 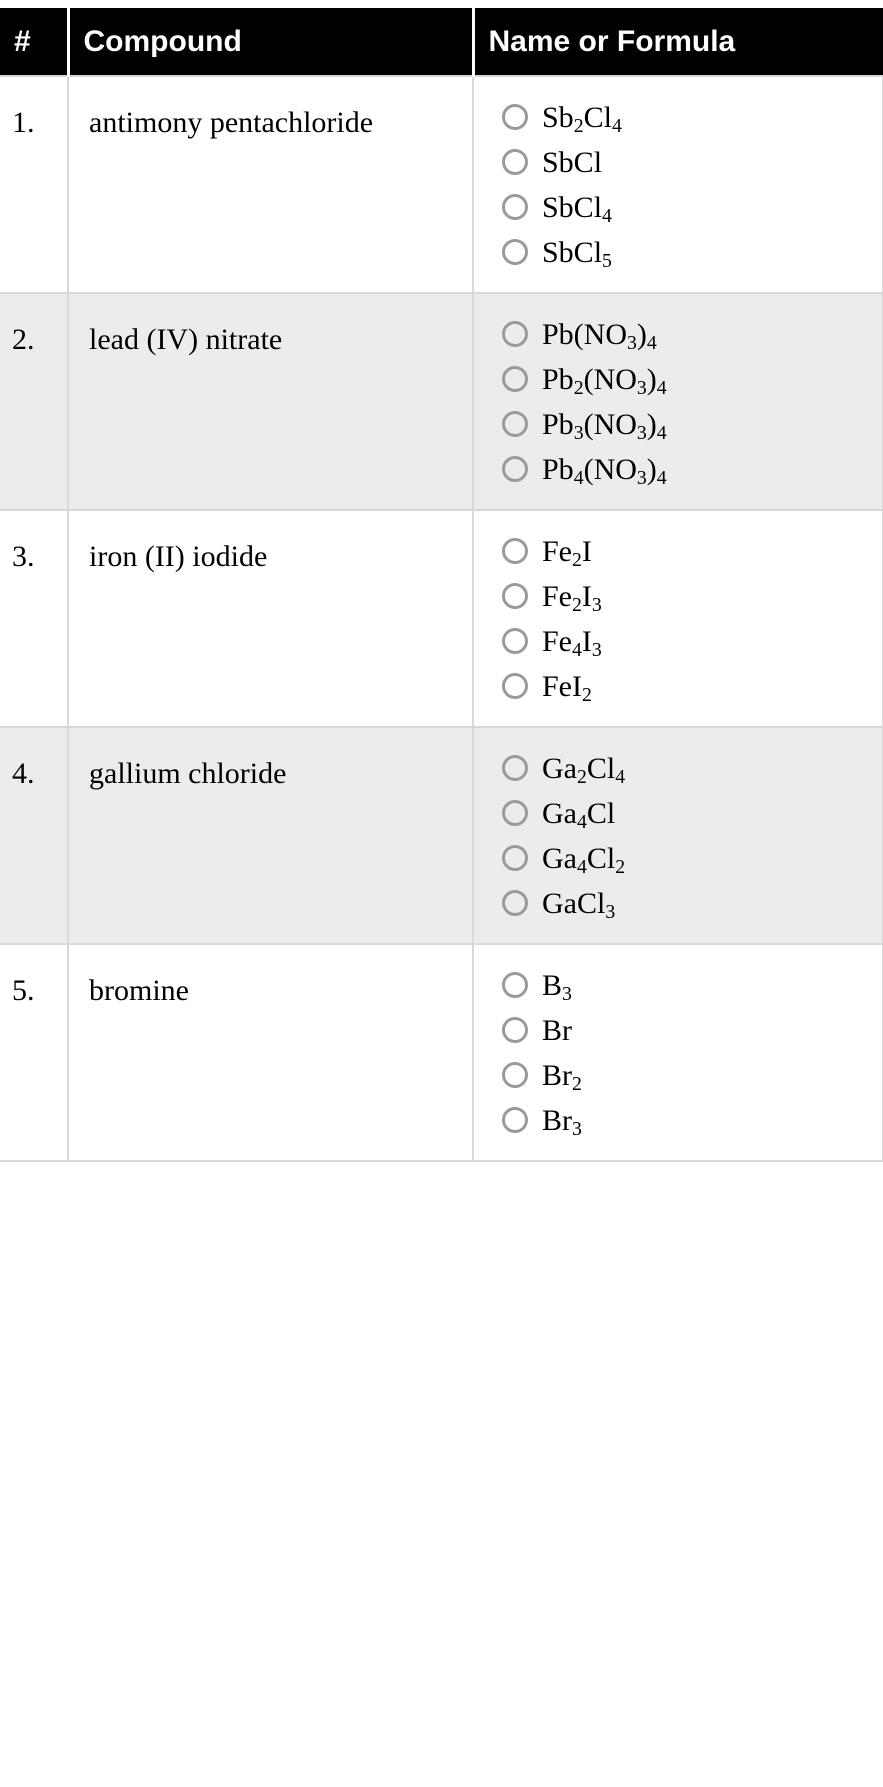 What do you see at coordinates (567, 553) in the screenshot?
I see `radio-option-label: Fe2I` at bounding box center [567, 553].